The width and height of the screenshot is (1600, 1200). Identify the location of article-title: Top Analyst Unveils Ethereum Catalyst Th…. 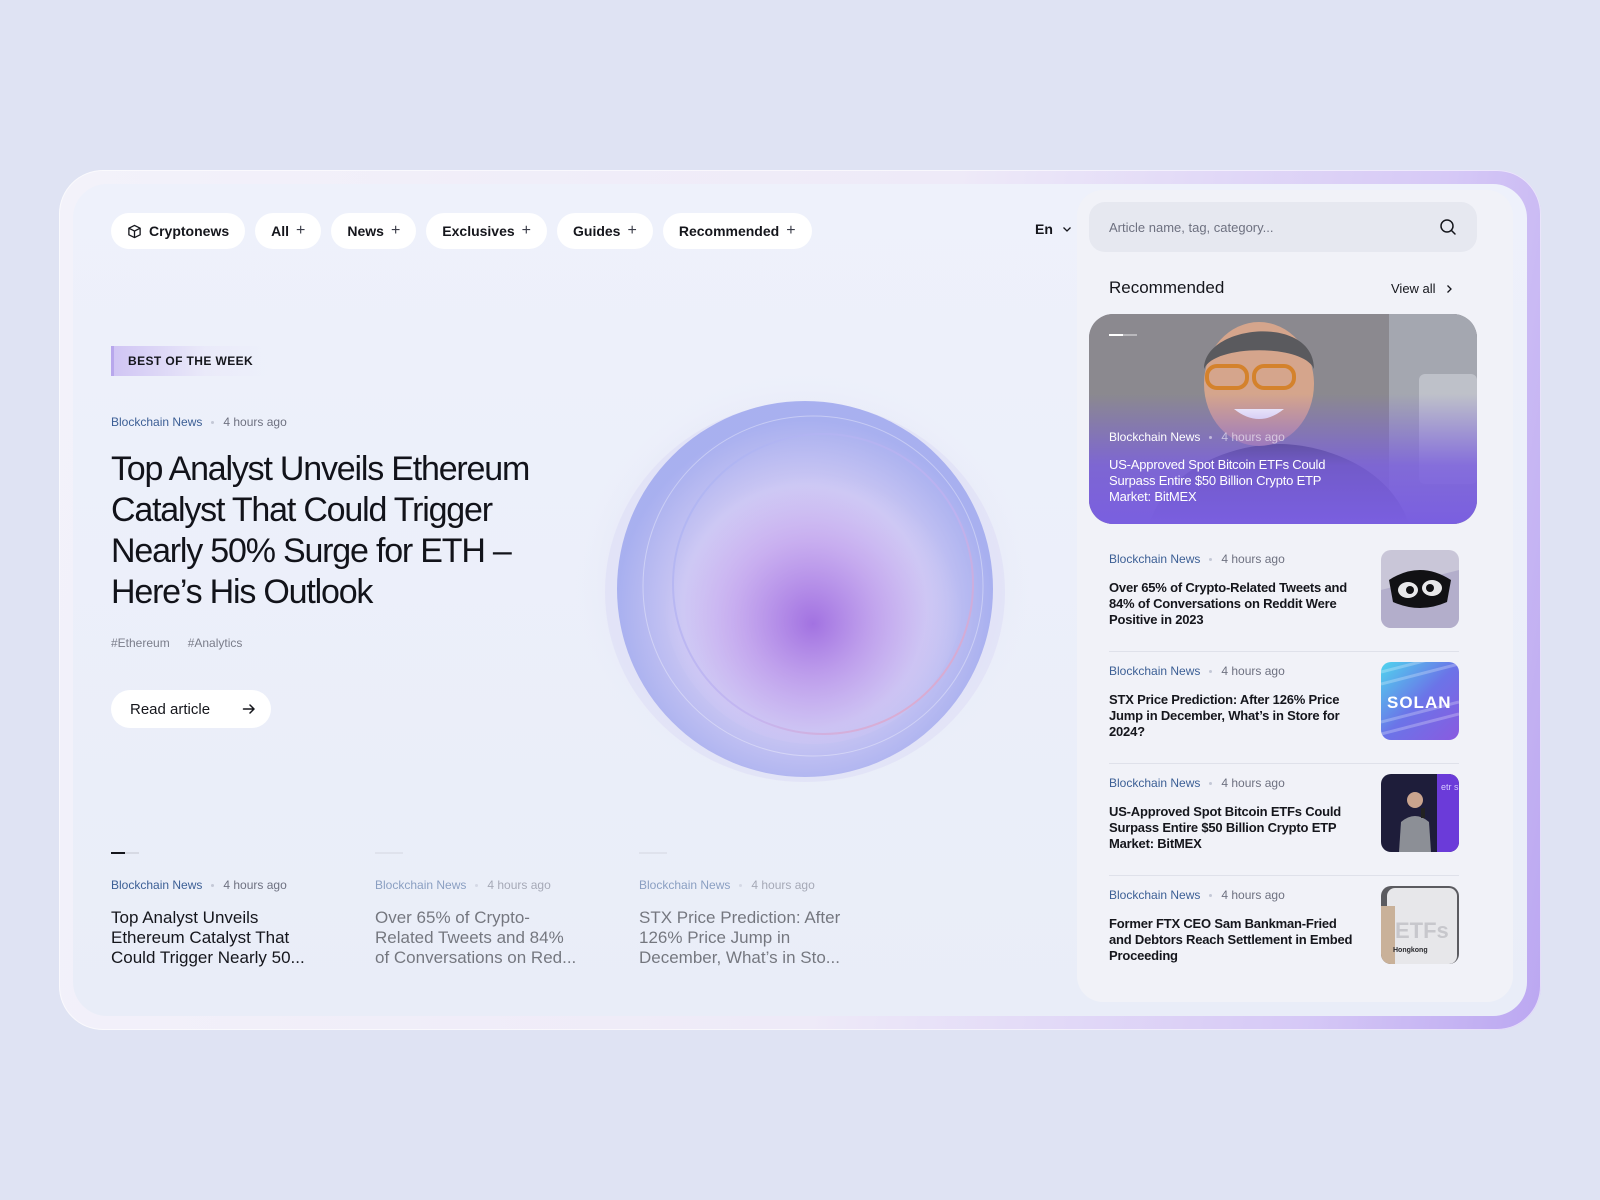
(214, 938).